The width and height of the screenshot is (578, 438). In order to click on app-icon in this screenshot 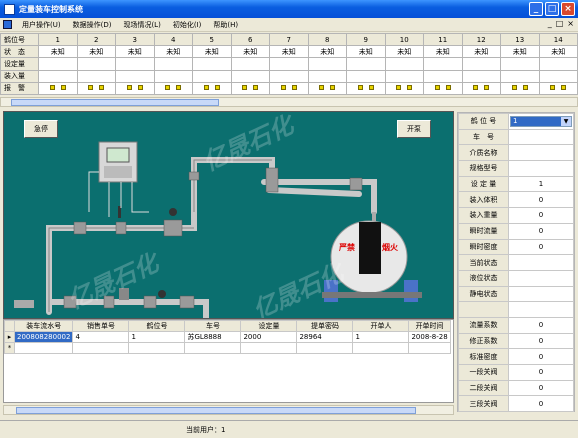, I will do `click(9, 9)`.